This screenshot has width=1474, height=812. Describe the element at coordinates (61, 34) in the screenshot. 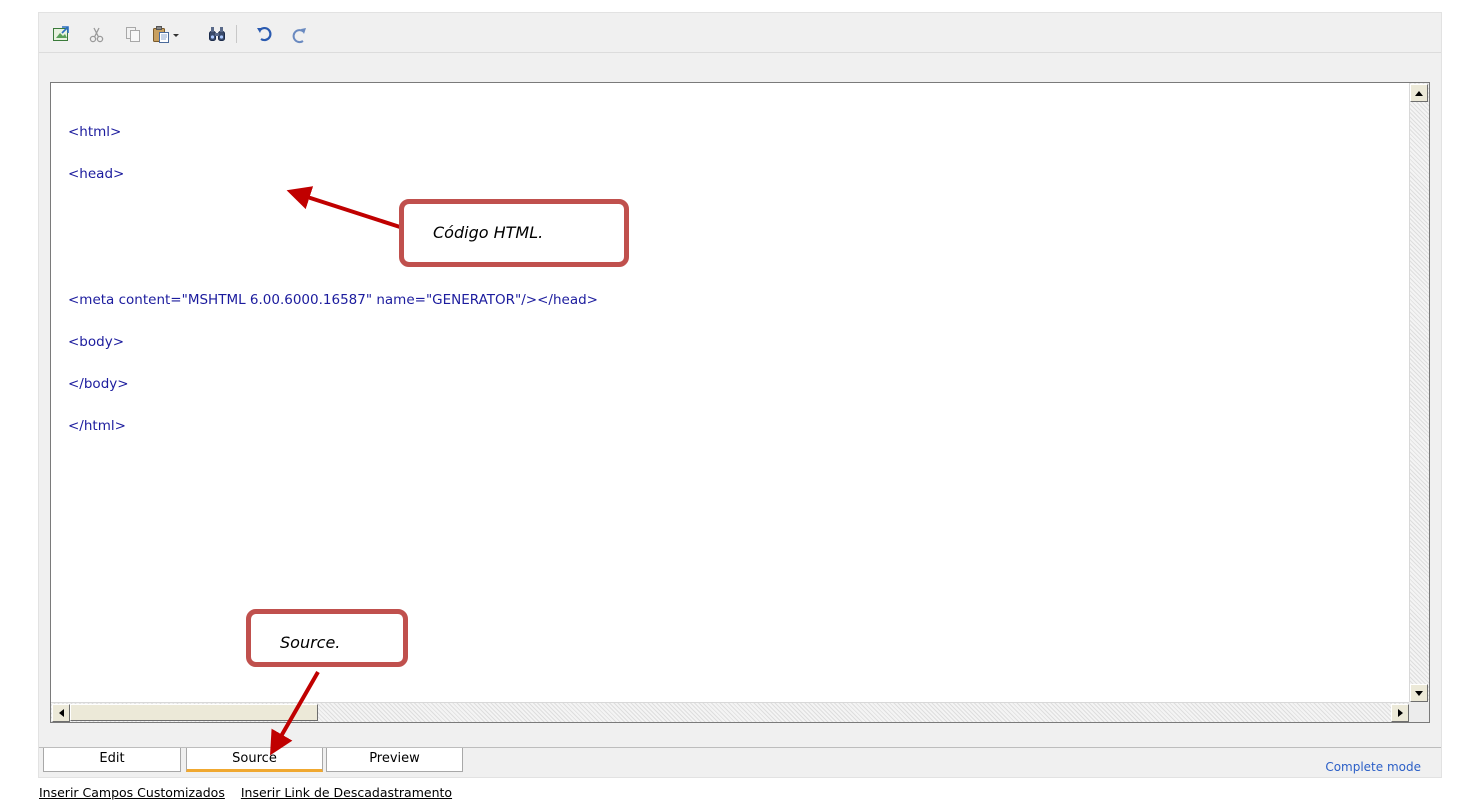

I see `image-export-icon` at that location.